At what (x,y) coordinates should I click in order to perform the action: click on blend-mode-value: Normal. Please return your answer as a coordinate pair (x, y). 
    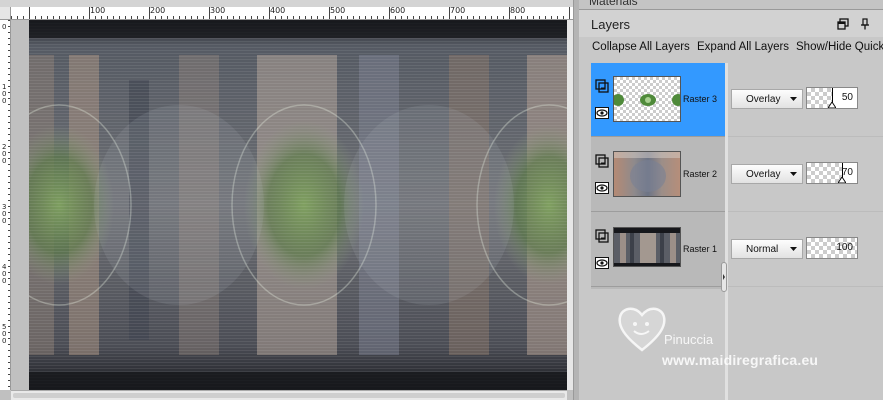
    Looking at the image, I should click on (762, 249).